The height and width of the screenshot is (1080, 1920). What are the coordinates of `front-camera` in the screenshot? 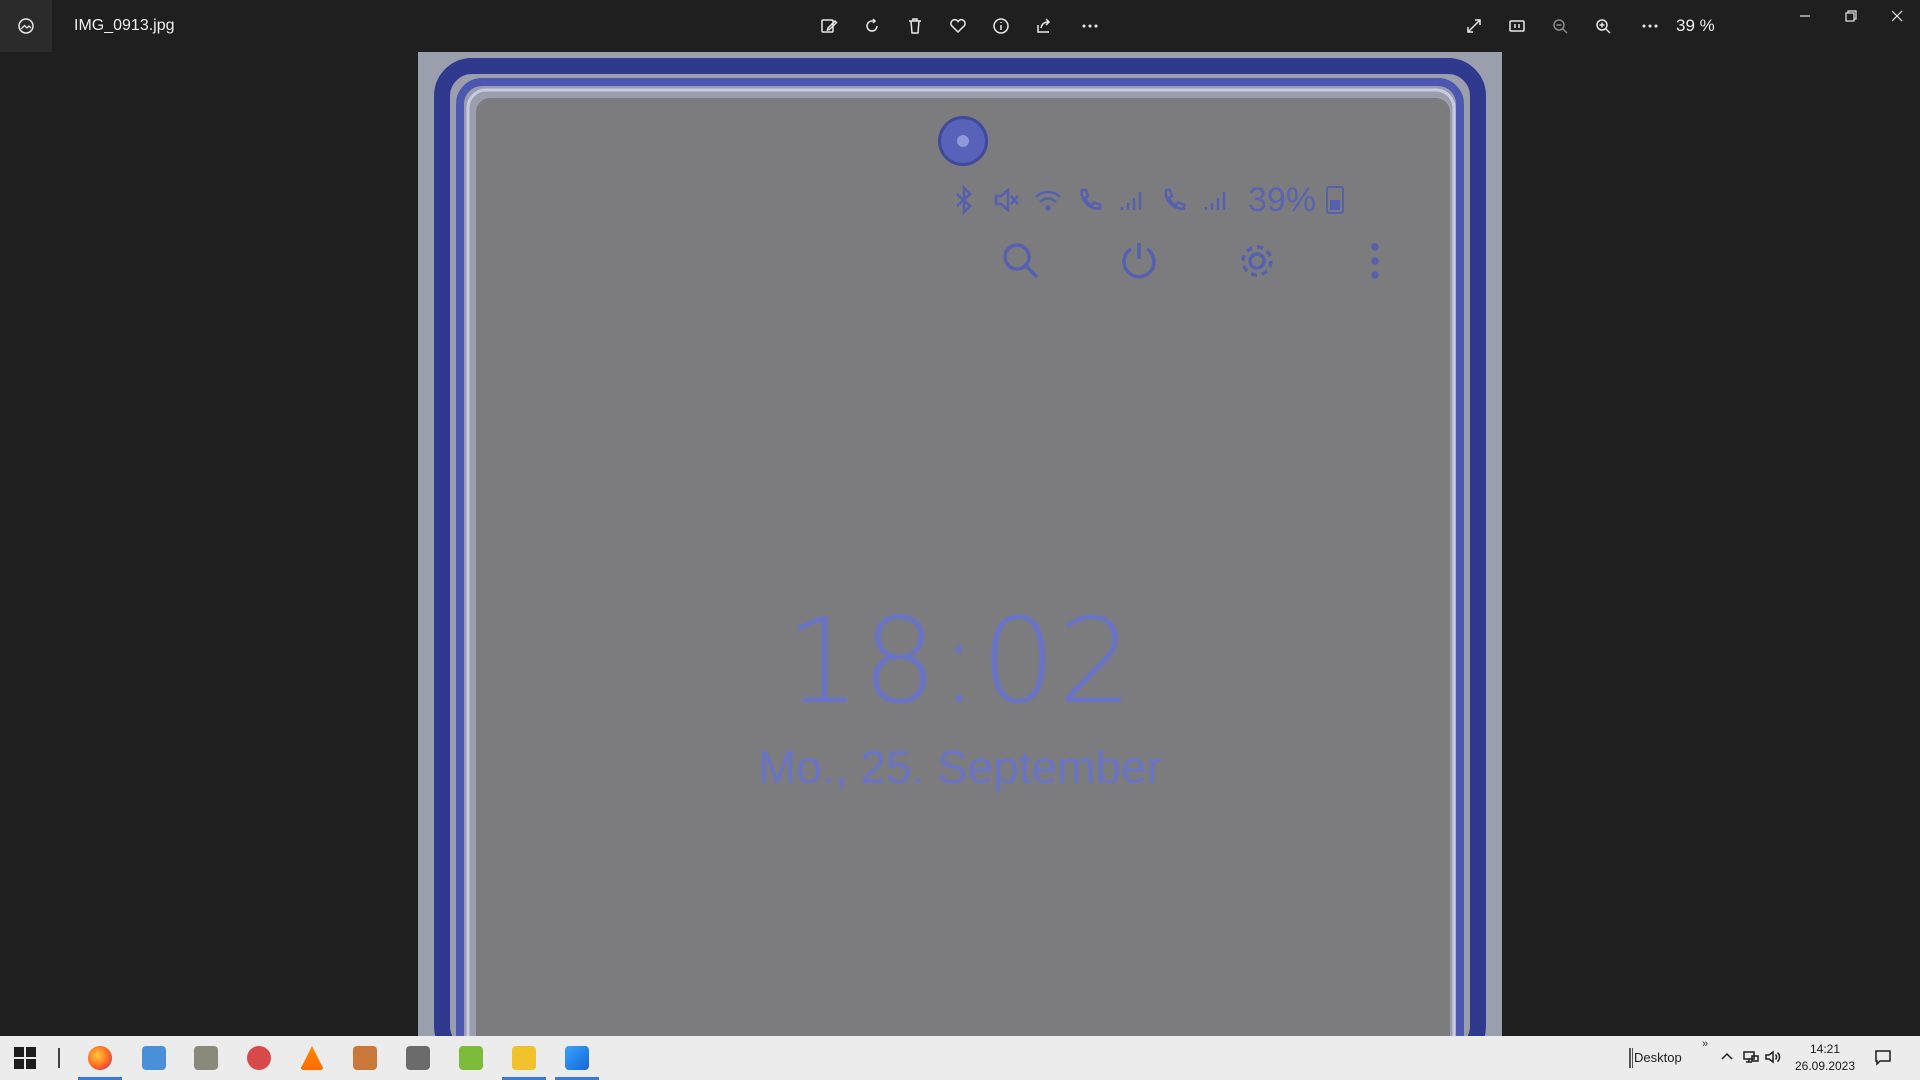 It's located at (963, 141).